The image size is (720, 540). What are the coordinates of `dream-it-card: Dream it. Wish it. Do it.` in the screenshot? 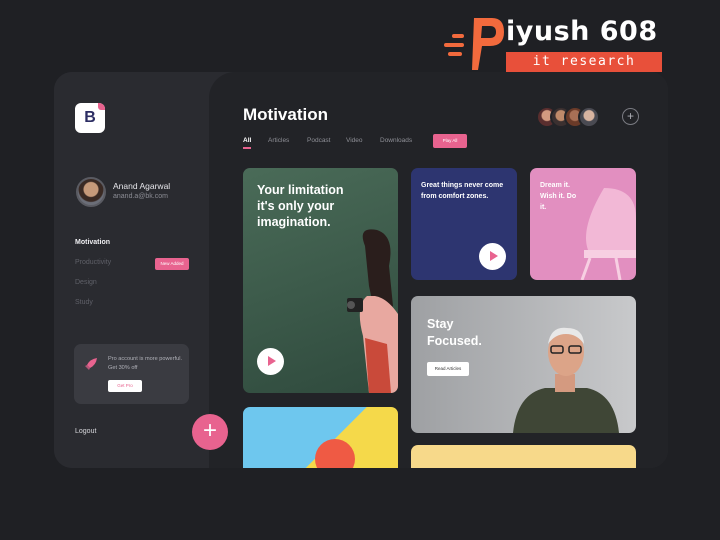 It's located at (583, 224).